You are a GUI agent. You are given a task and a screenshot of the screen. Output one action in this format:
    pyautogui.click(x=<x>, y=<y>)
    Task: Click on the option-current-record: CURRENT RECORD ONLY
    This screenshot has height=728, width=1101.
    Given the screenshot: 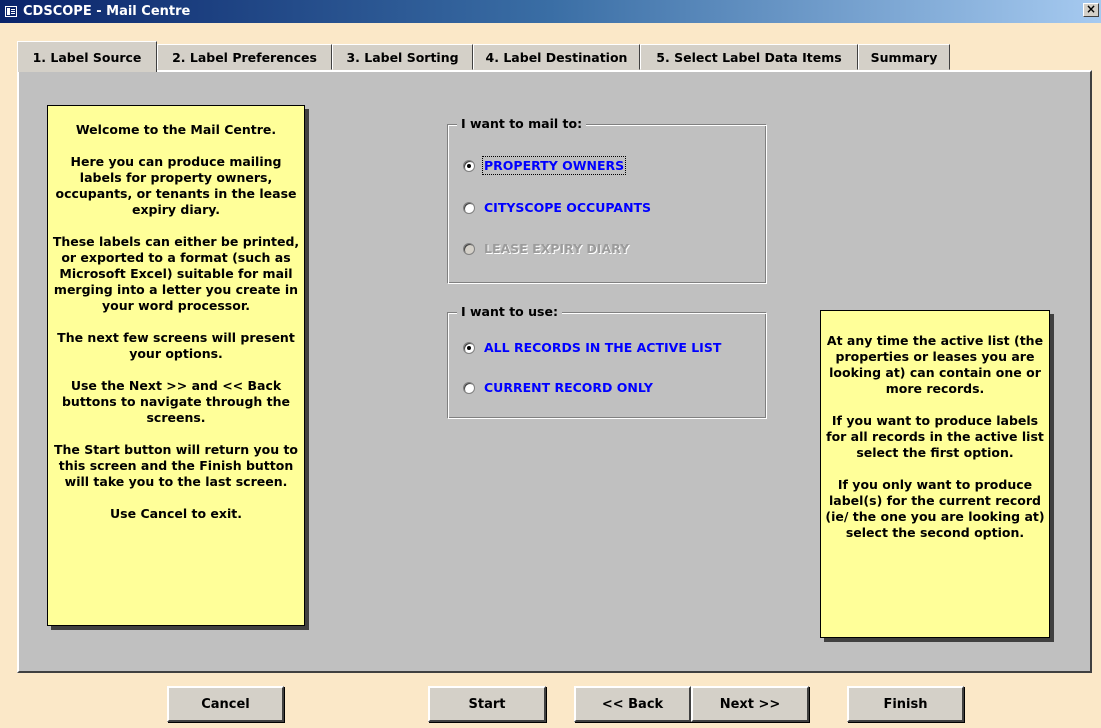 What is the action you would take?
    pyautogui.click(x=558, y=387)
    